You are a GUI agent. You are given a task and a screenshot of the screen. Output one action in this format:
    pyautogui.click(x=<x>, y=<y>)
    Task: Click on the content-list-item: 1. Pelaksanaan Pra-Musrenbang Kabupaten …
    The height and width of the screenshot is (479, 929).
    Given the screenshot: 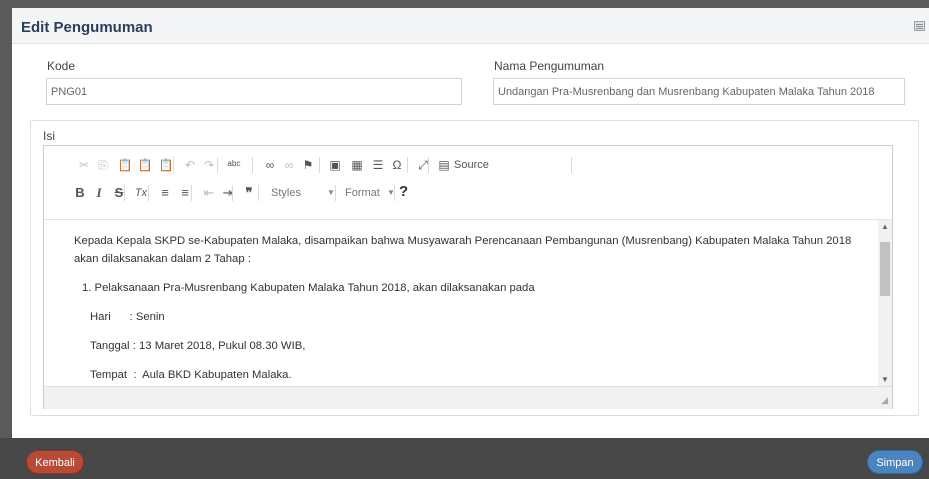 What is the action you would take?
    pyautogui.click(x=308, y=288)
    